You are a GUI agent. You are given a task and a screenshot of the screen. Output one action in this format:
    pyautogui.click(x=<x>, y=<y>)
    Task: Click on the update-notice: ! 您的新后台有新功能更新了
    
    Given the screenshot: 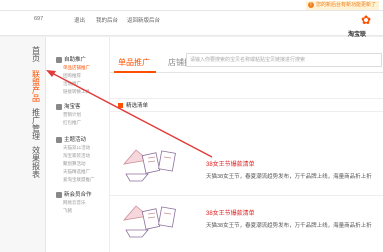 What is the action you would take?
    pyautogui.click(x=342, y=5)
    